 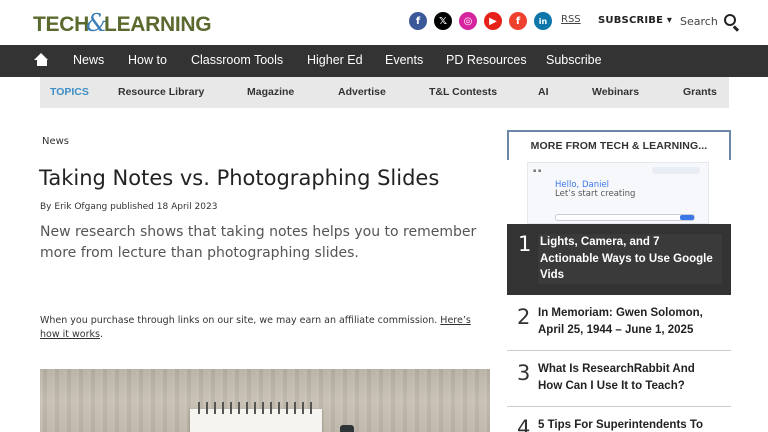 I want to click on item-number: 1, so click(x=525, y=244).